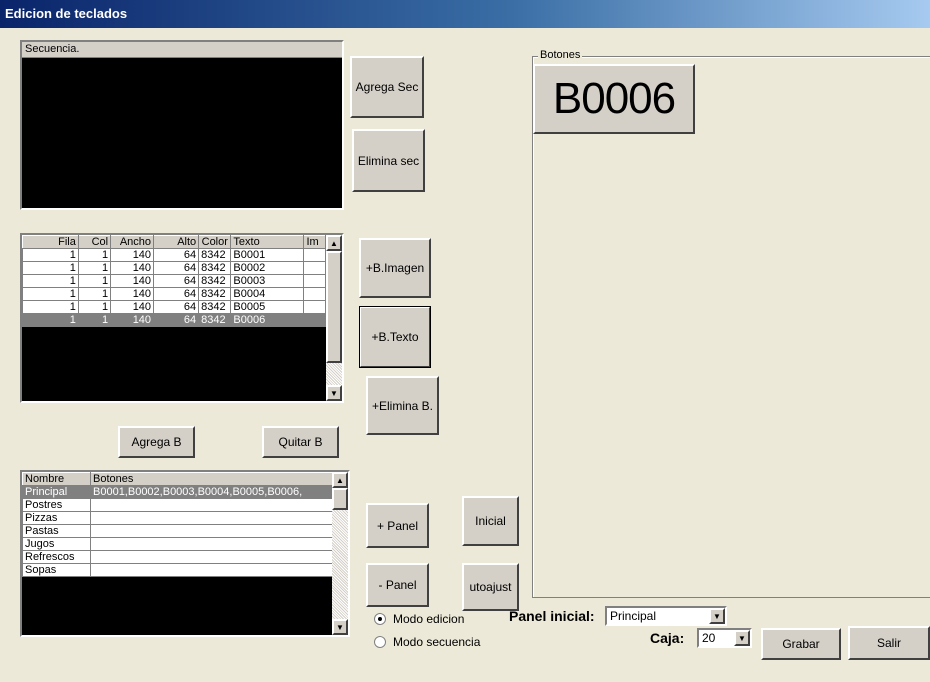  I want to click on table-cell: B0004, so click(267, 294).